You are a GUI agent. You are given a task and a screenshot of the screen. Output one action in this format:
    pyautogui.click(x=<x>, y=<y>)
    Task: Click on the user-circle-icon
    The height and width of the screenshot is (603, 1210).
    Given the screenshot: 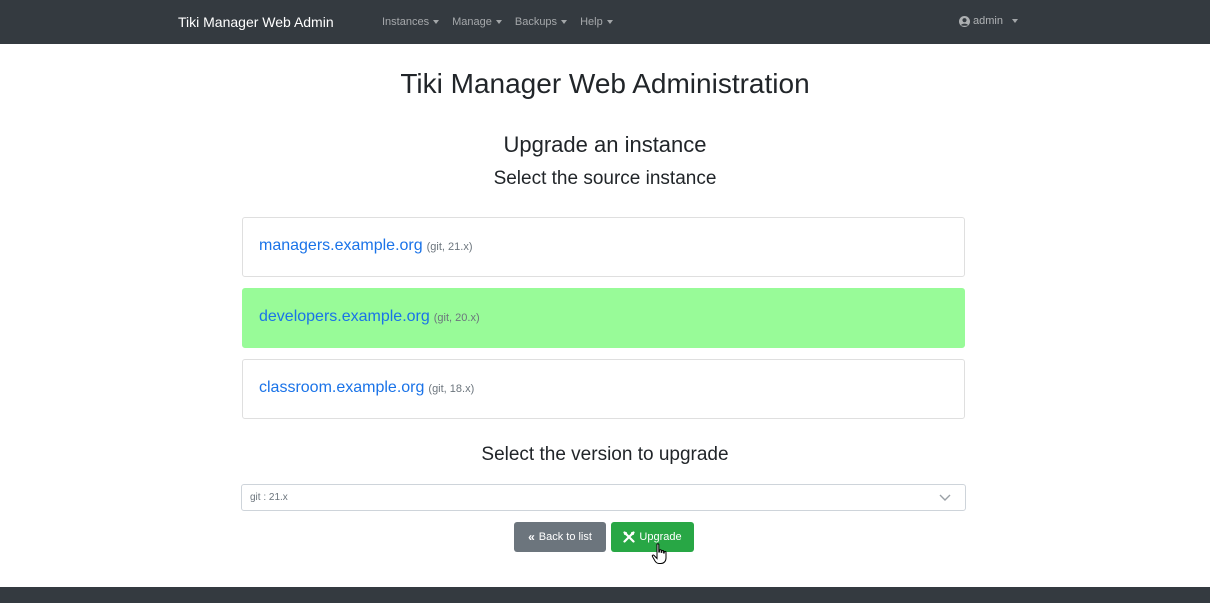 What is the action you would take?
    pyautogui.click(x=964, y=21)
    